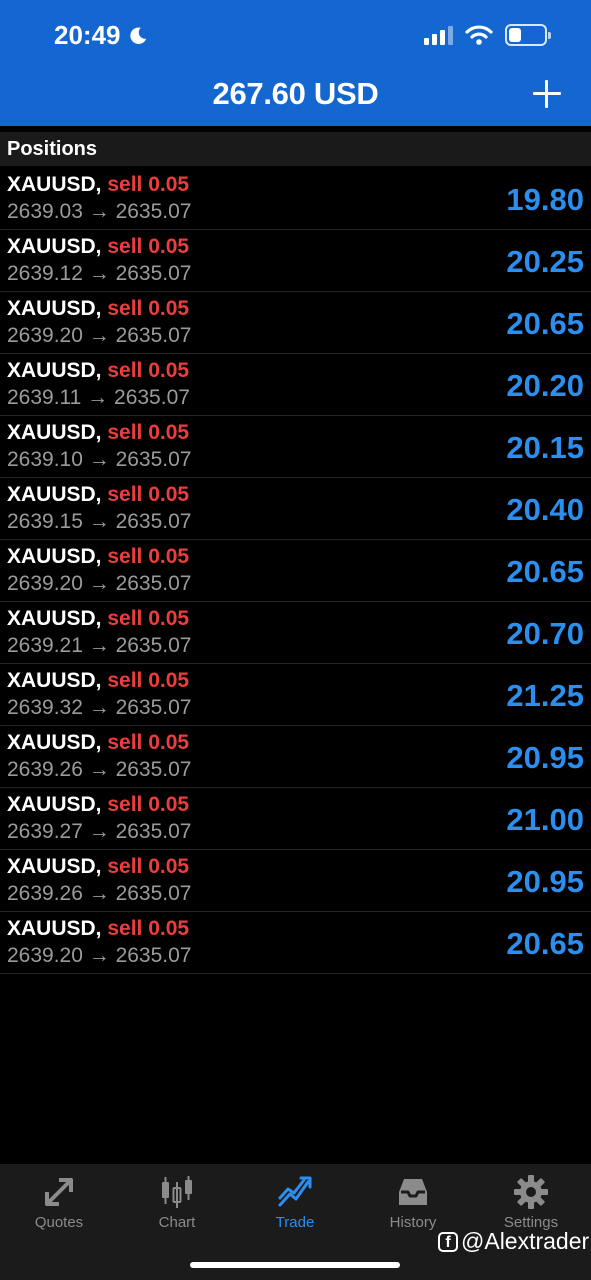 This screenshot has height=1280, width=591. I want to click on moon-icon, so click(137, 35).